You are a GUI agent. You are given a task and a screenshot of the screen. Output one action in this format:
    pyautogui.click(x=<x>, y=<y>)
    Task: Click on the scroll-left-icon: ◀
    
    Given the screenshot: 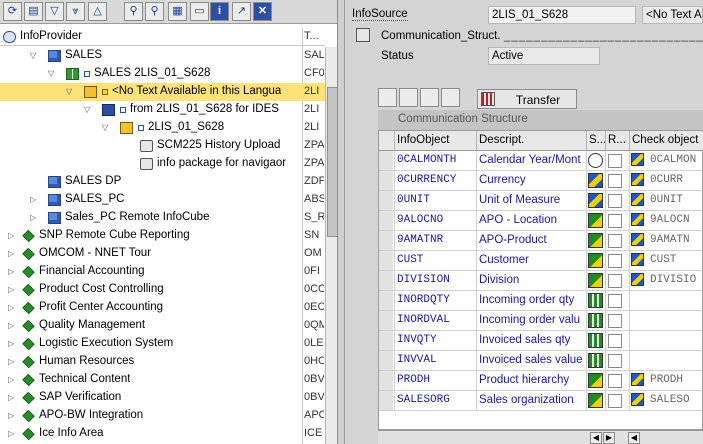 What is the action you would take?
    pyautogui.click(x=596, y=438)
    